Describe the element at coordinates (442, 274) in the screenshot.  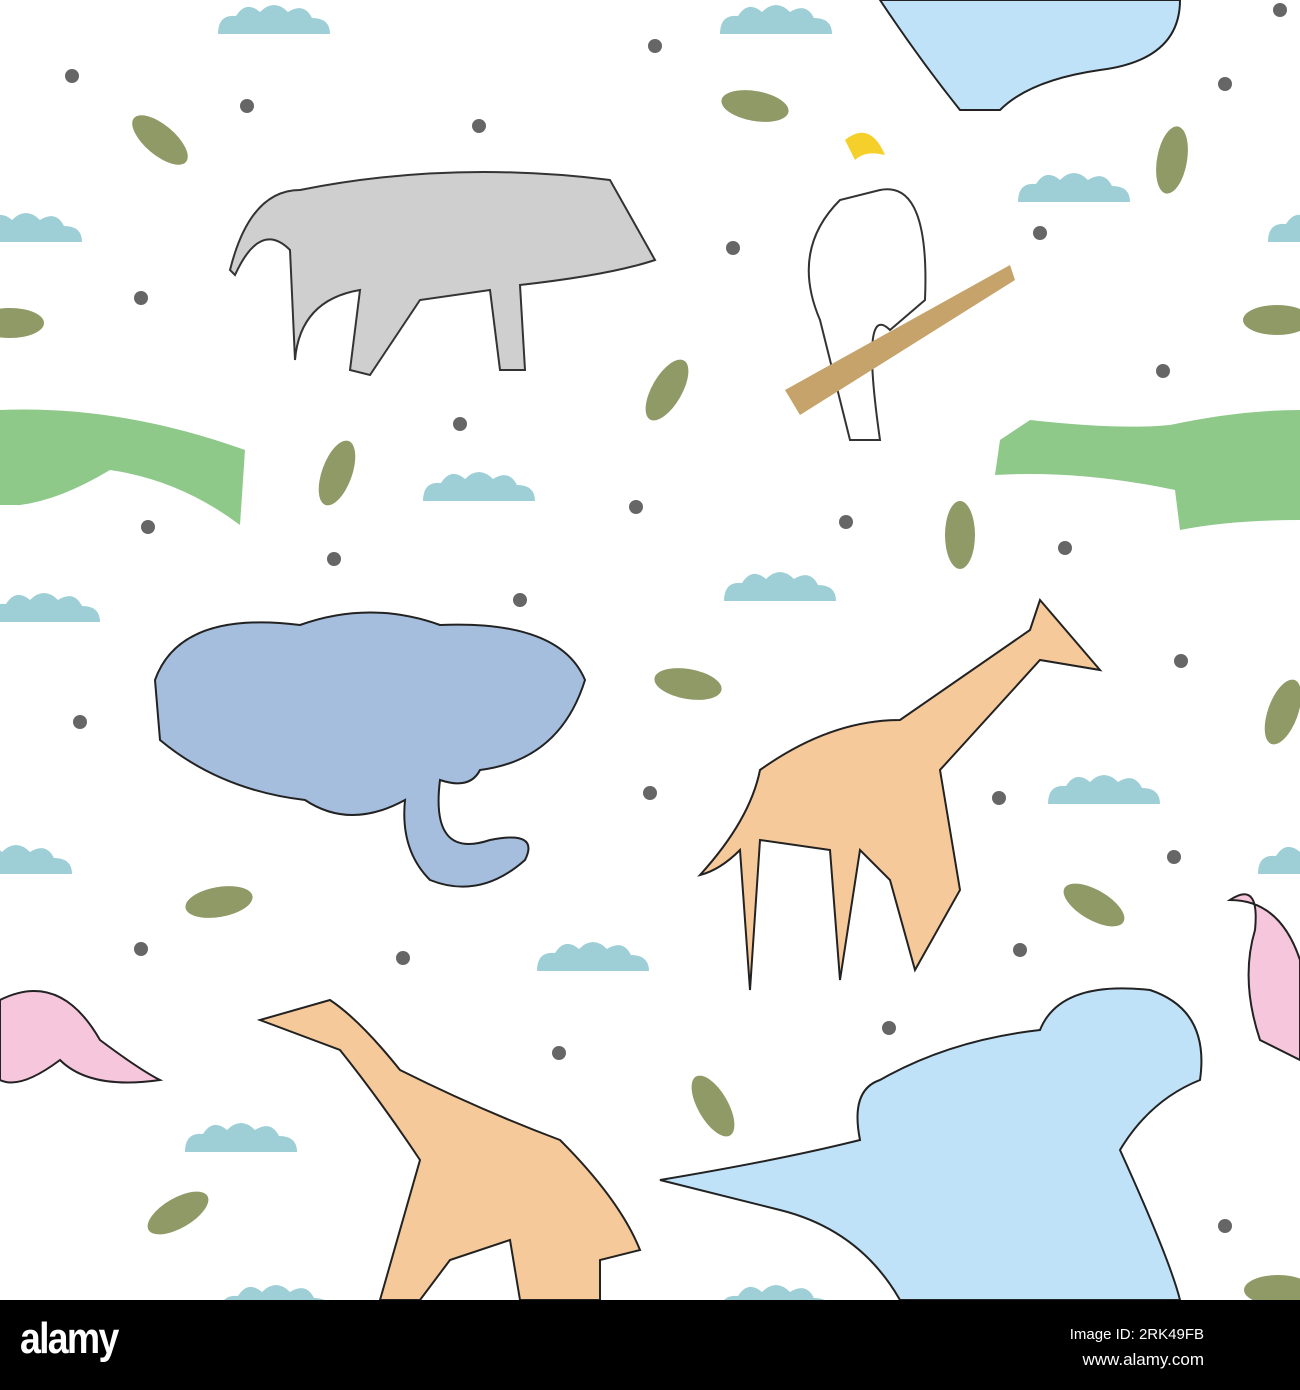
I see `zebra` at that location.